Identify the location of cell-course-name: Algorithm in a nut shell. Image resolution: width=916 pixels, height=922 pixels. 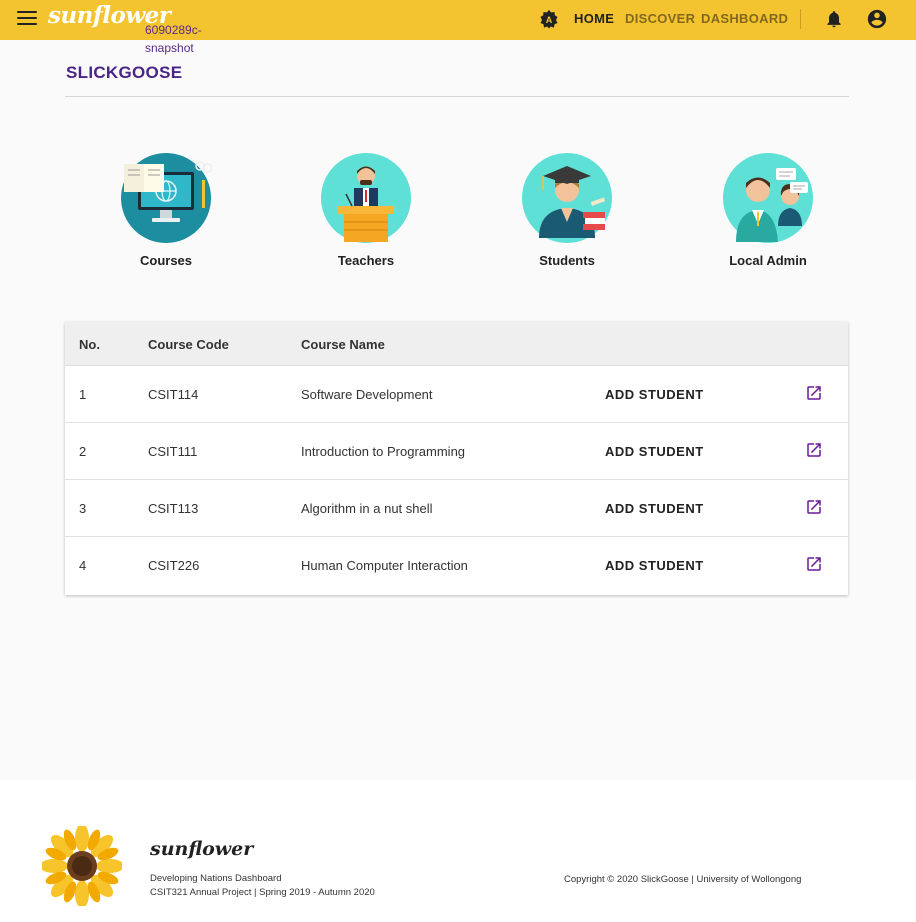
(367, 508).